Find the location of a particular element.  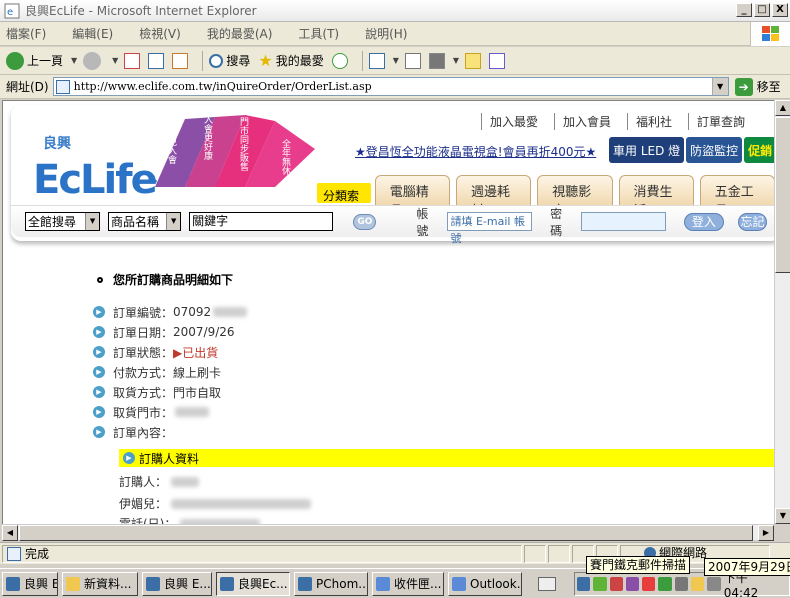

vertical-scroll-thumb is located at coordinates (782, 195).